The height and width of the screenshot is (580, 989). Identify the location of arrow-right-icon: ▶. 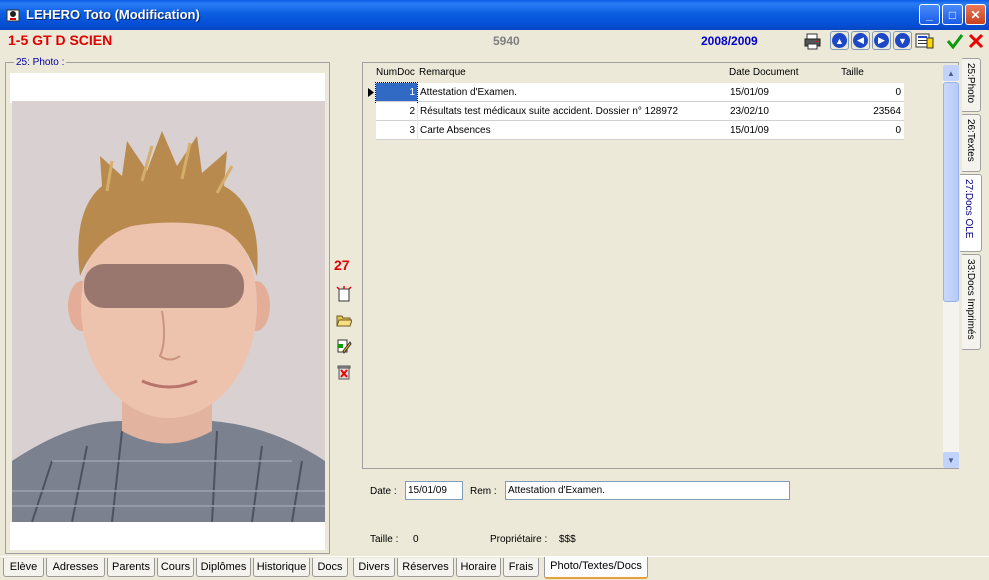
(881, 40).